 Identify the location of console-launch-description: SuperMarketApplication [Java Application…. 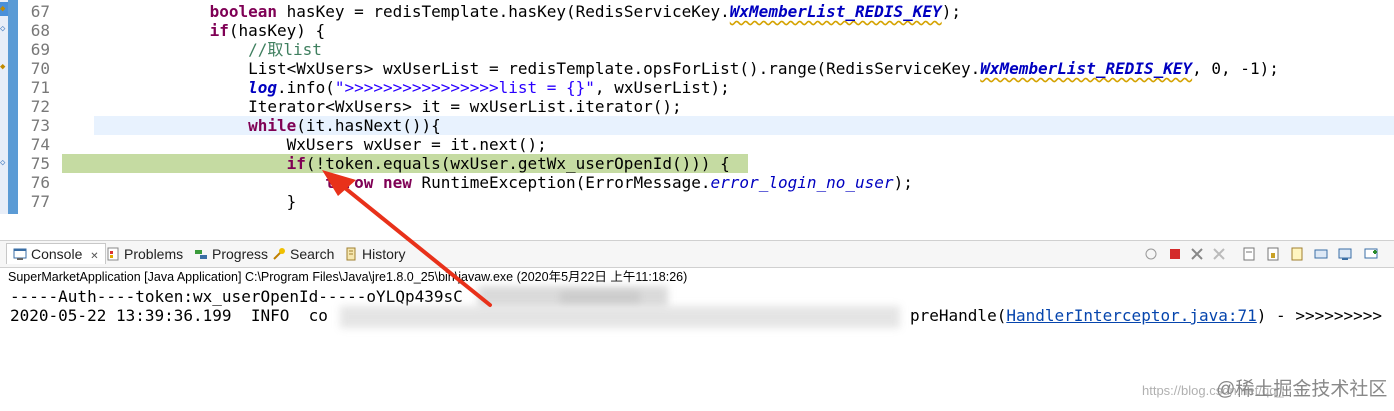
(348, 277).